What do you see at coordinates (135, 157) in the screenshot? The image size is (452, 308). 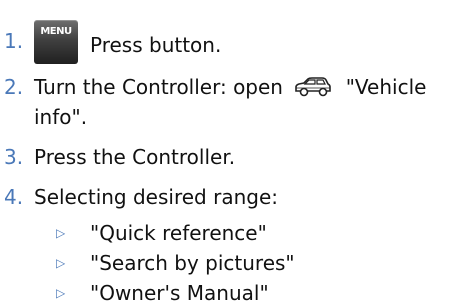 I see `step-text: Press the Controller.` at bounding box center [135, 157].